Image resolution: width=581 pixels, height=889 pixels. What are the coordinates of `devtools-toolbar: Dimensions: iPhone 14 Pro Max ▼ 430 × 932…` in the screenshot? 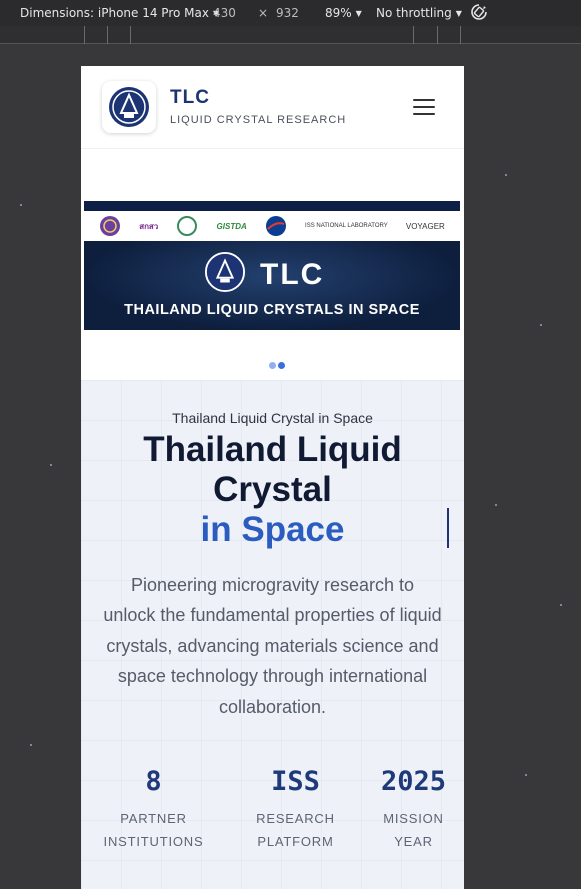 It's located at (290, 13).